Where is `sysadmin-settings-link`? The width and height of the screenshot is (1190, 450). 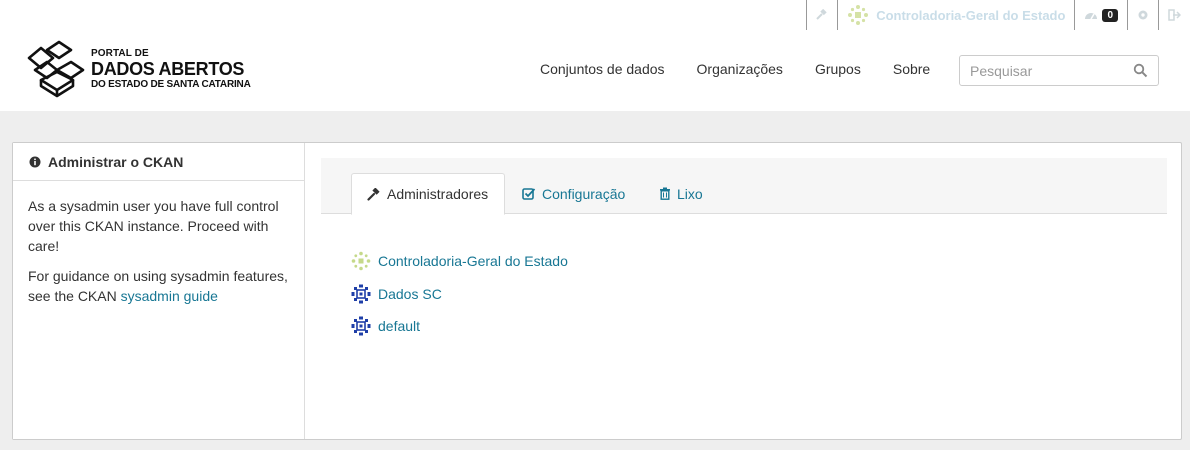
sysadmin-settings-link is located at coordinates (821, 15).